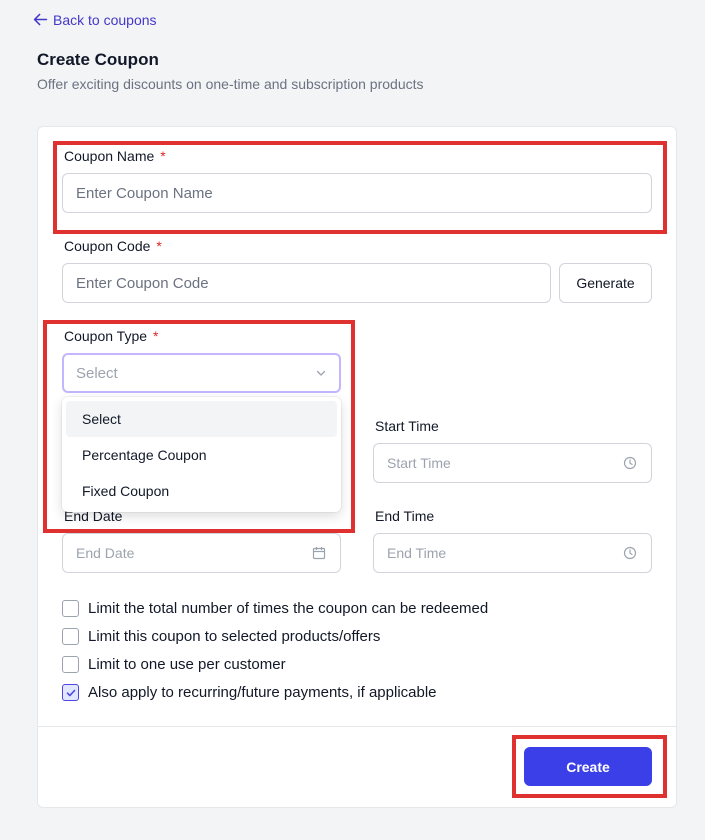 The width and height of the screenshot is (705, 840). Describe the element at coordinates (512, 463) in the screenshot. I see `start-time-input` at that location.